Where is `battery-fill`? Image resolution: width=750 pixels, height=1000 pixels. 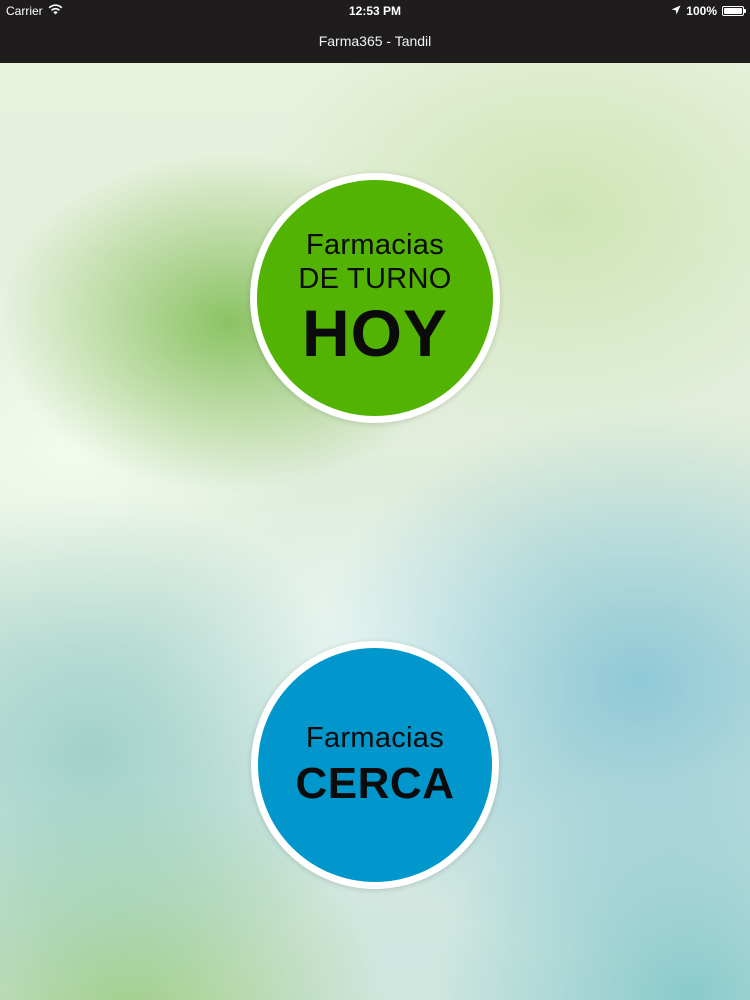
battery-fill is located at coordinates (733, 11).